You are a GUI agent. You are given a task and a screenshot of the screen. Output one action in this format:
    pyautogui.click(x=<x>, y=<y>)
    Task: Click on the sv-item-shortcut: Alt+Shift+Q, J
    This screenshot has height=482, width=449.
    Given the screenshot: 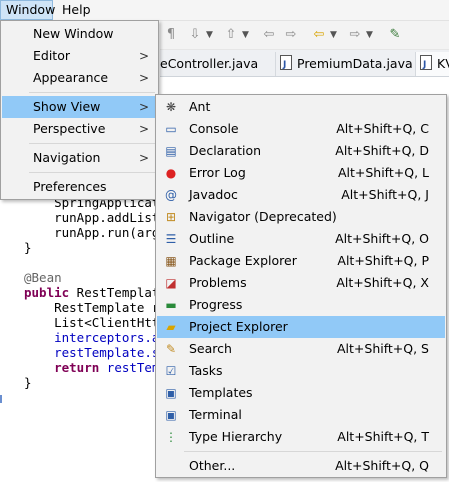 What is the action you would take?
    pyautogui.click(x=385, y=194)
    